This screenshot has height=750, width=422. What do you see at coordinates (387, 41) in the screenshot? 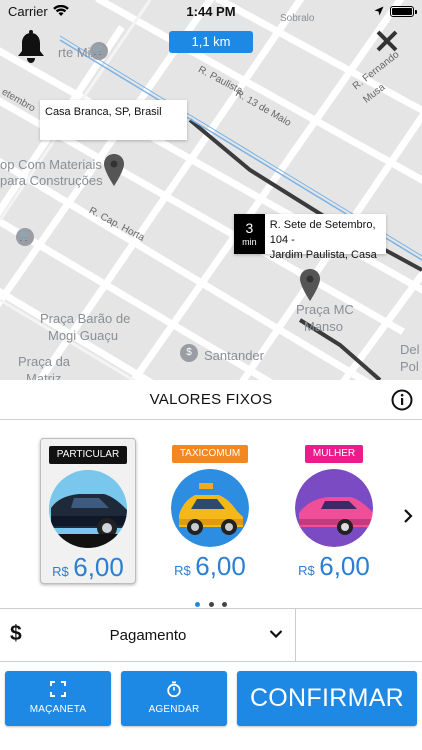
I see `close-icon` at bounding box center [387, 41].